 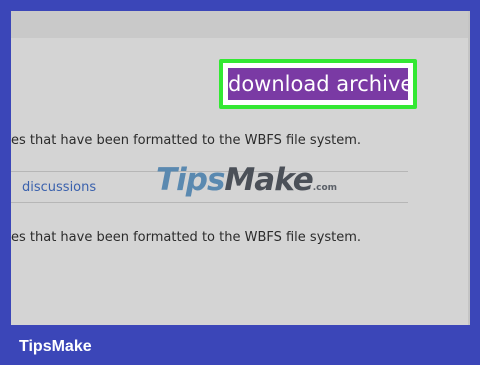 I want to click on watermark-suffix: .com, so click(x=325, y=188).